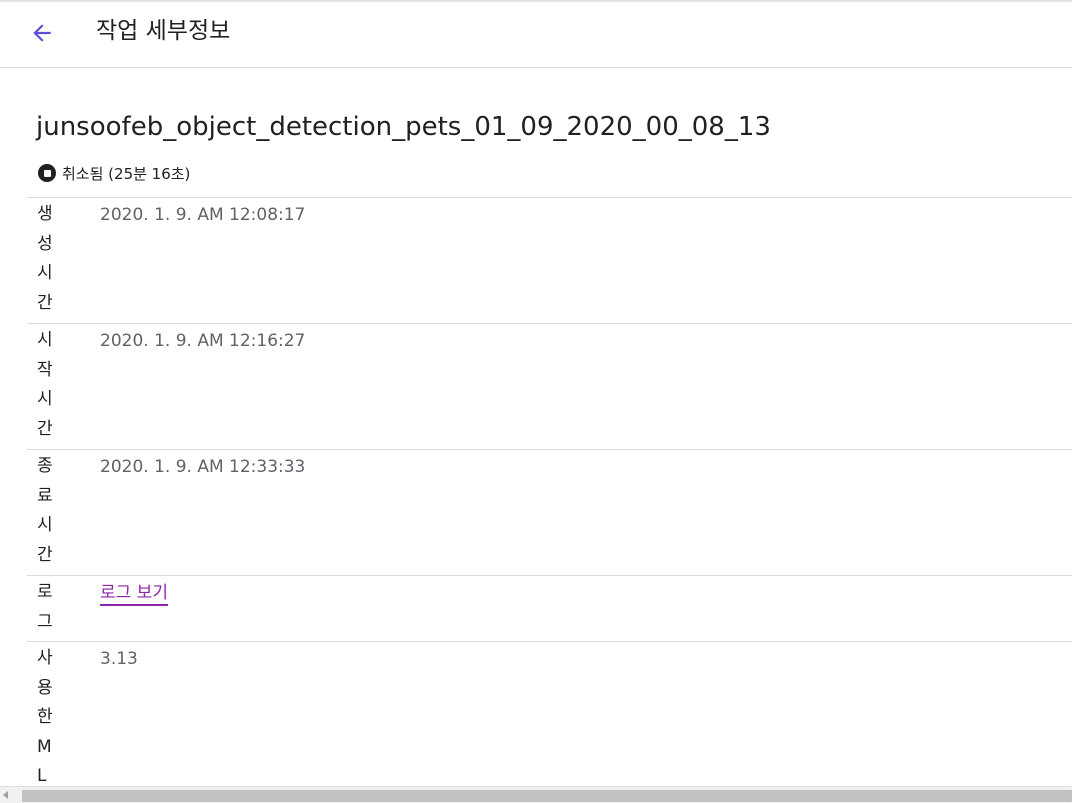  I want to click on detail-value: 2020. 1. 9. AM 12:33:33, so click(203, 467).